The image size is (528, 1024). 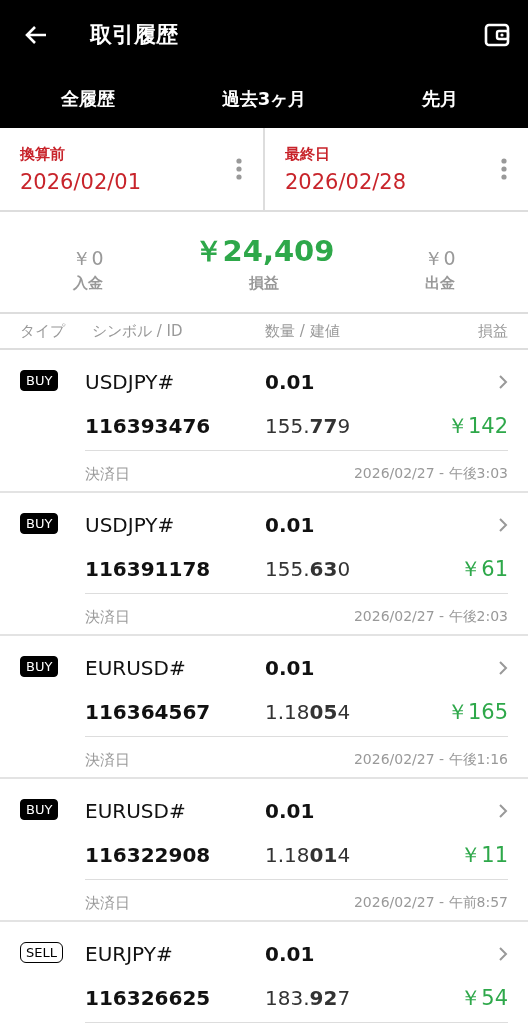 I want to click on profit: ￥54, so click(x=484, y=998).